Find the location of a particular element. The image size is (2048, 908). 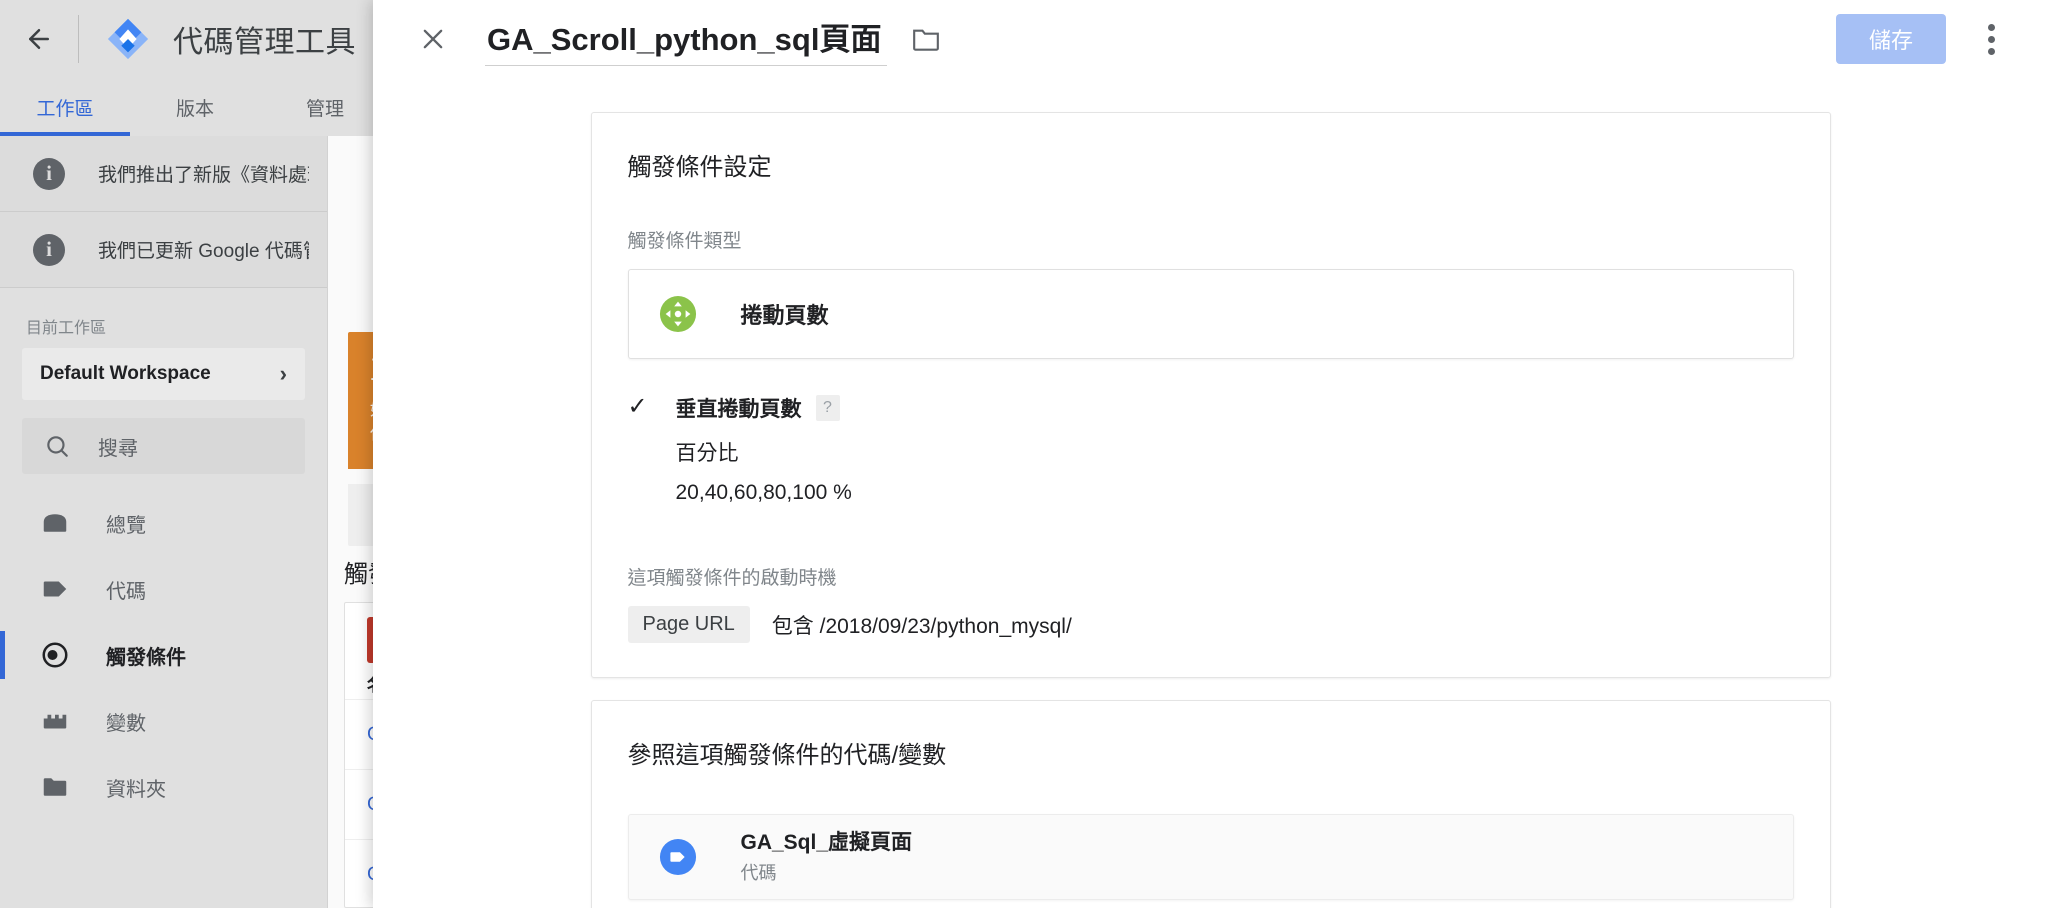

search-section: 搜尋 is located at coordinates (163, 437).